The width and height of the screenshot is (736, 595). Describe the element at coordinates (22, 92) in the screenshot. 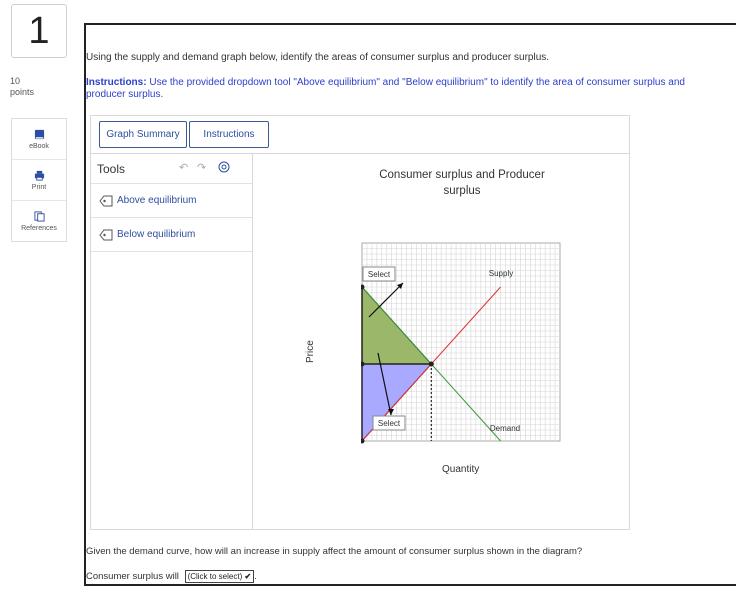

I see `points-label: points` at that location.